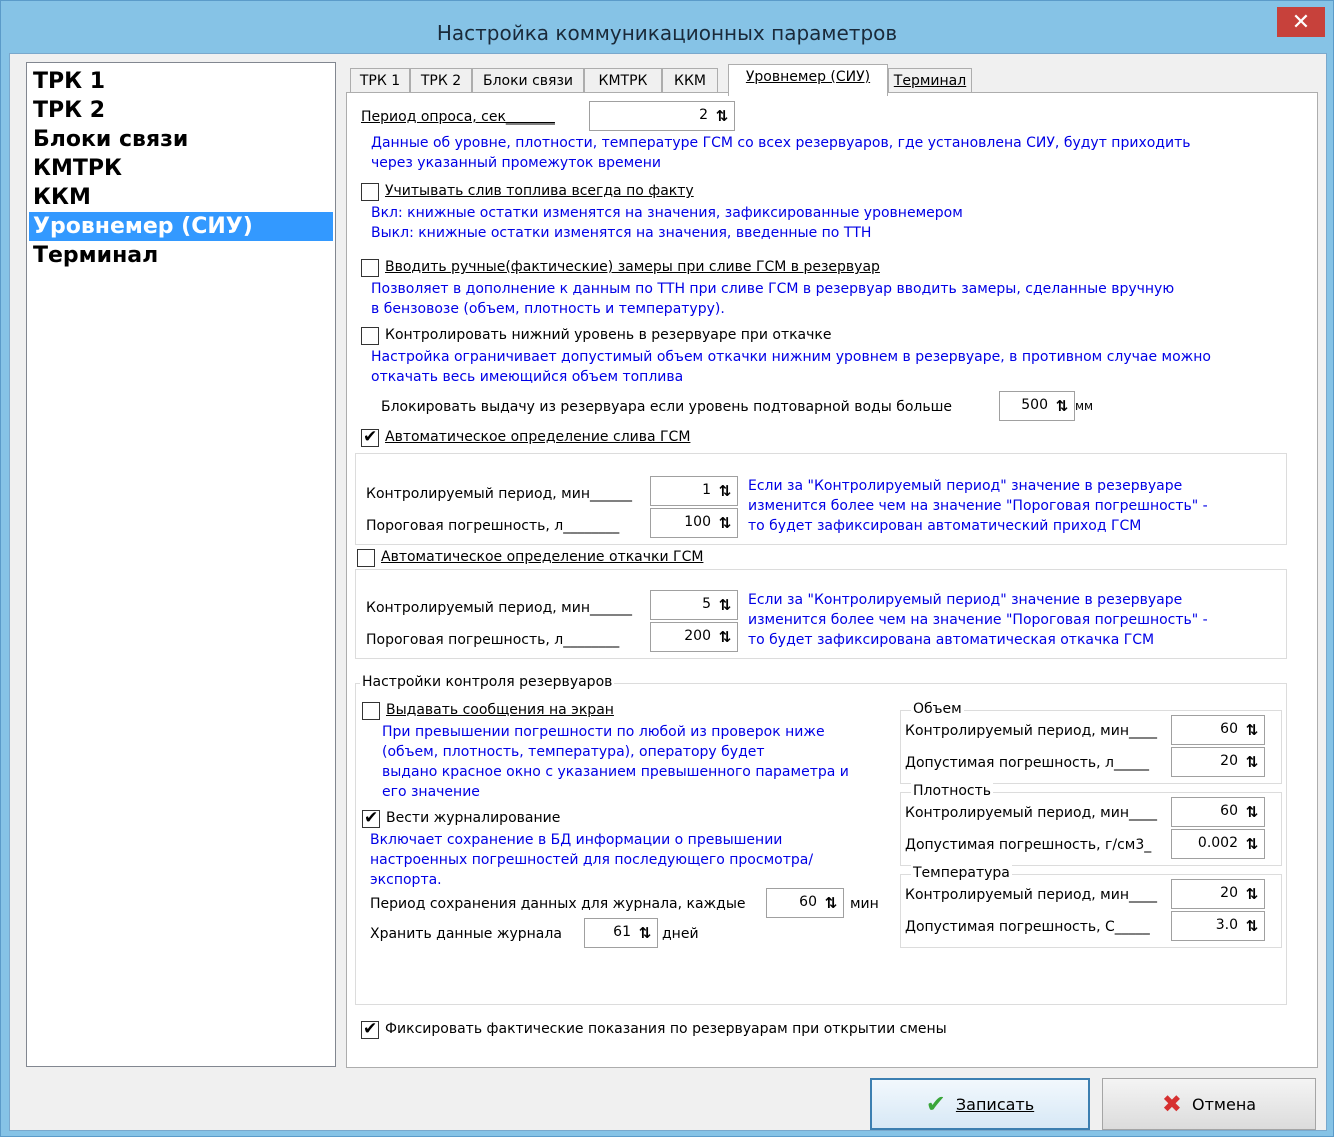  What do you see at coordinates (1171, 1104) in the screenshot?
I see `cross-icon: ✖` at bounding box center [1171, 1104].